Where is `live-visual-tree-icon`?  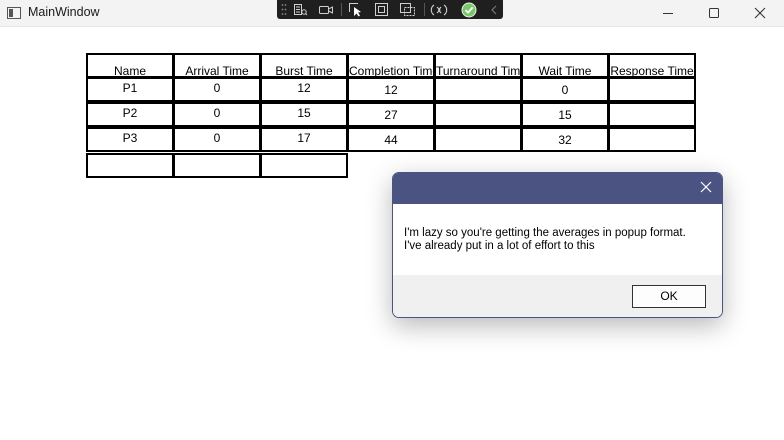 live-visual-tree-icon is located at coordinates (300, 9).